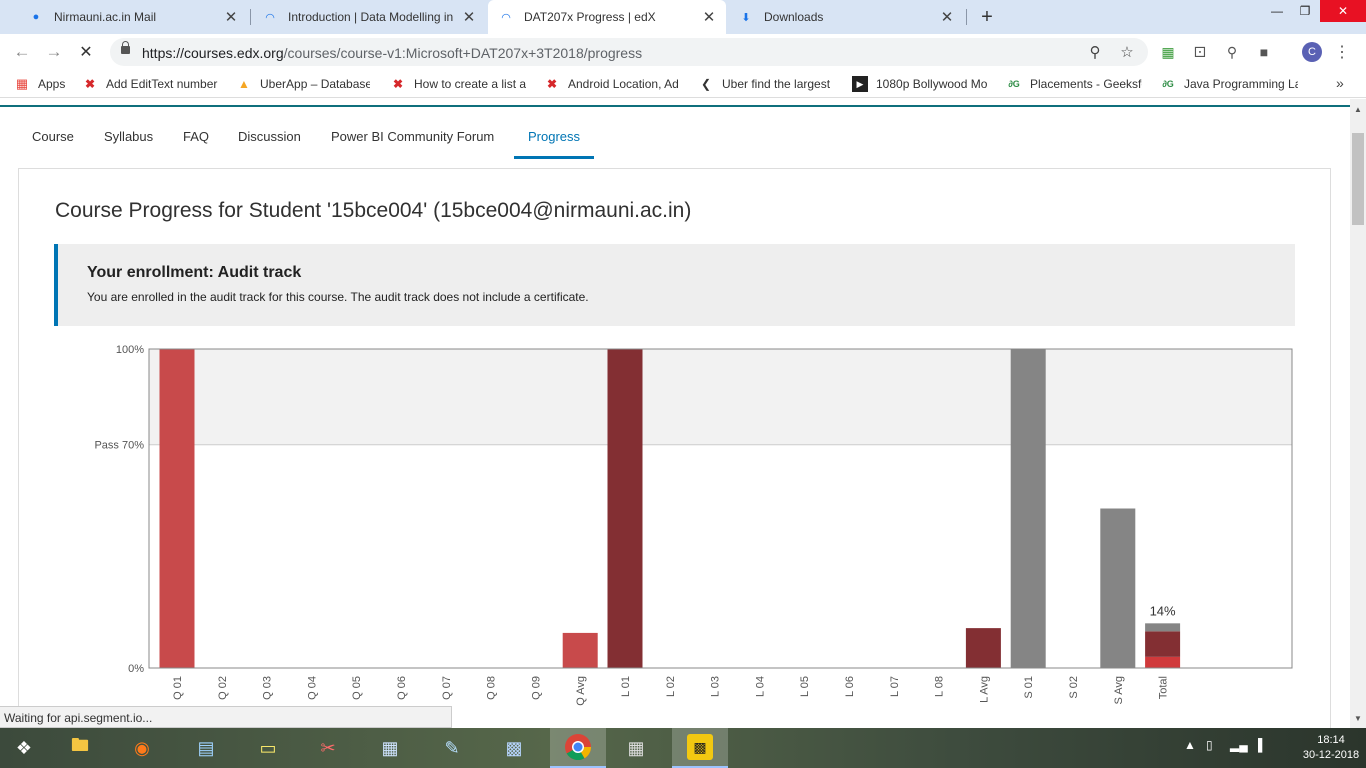 This screenshot has width=1366, height=768. Describe the element at coordinates (328, 748) in the screenshot. I see `snipping-tool-icon: ✂` at that location.